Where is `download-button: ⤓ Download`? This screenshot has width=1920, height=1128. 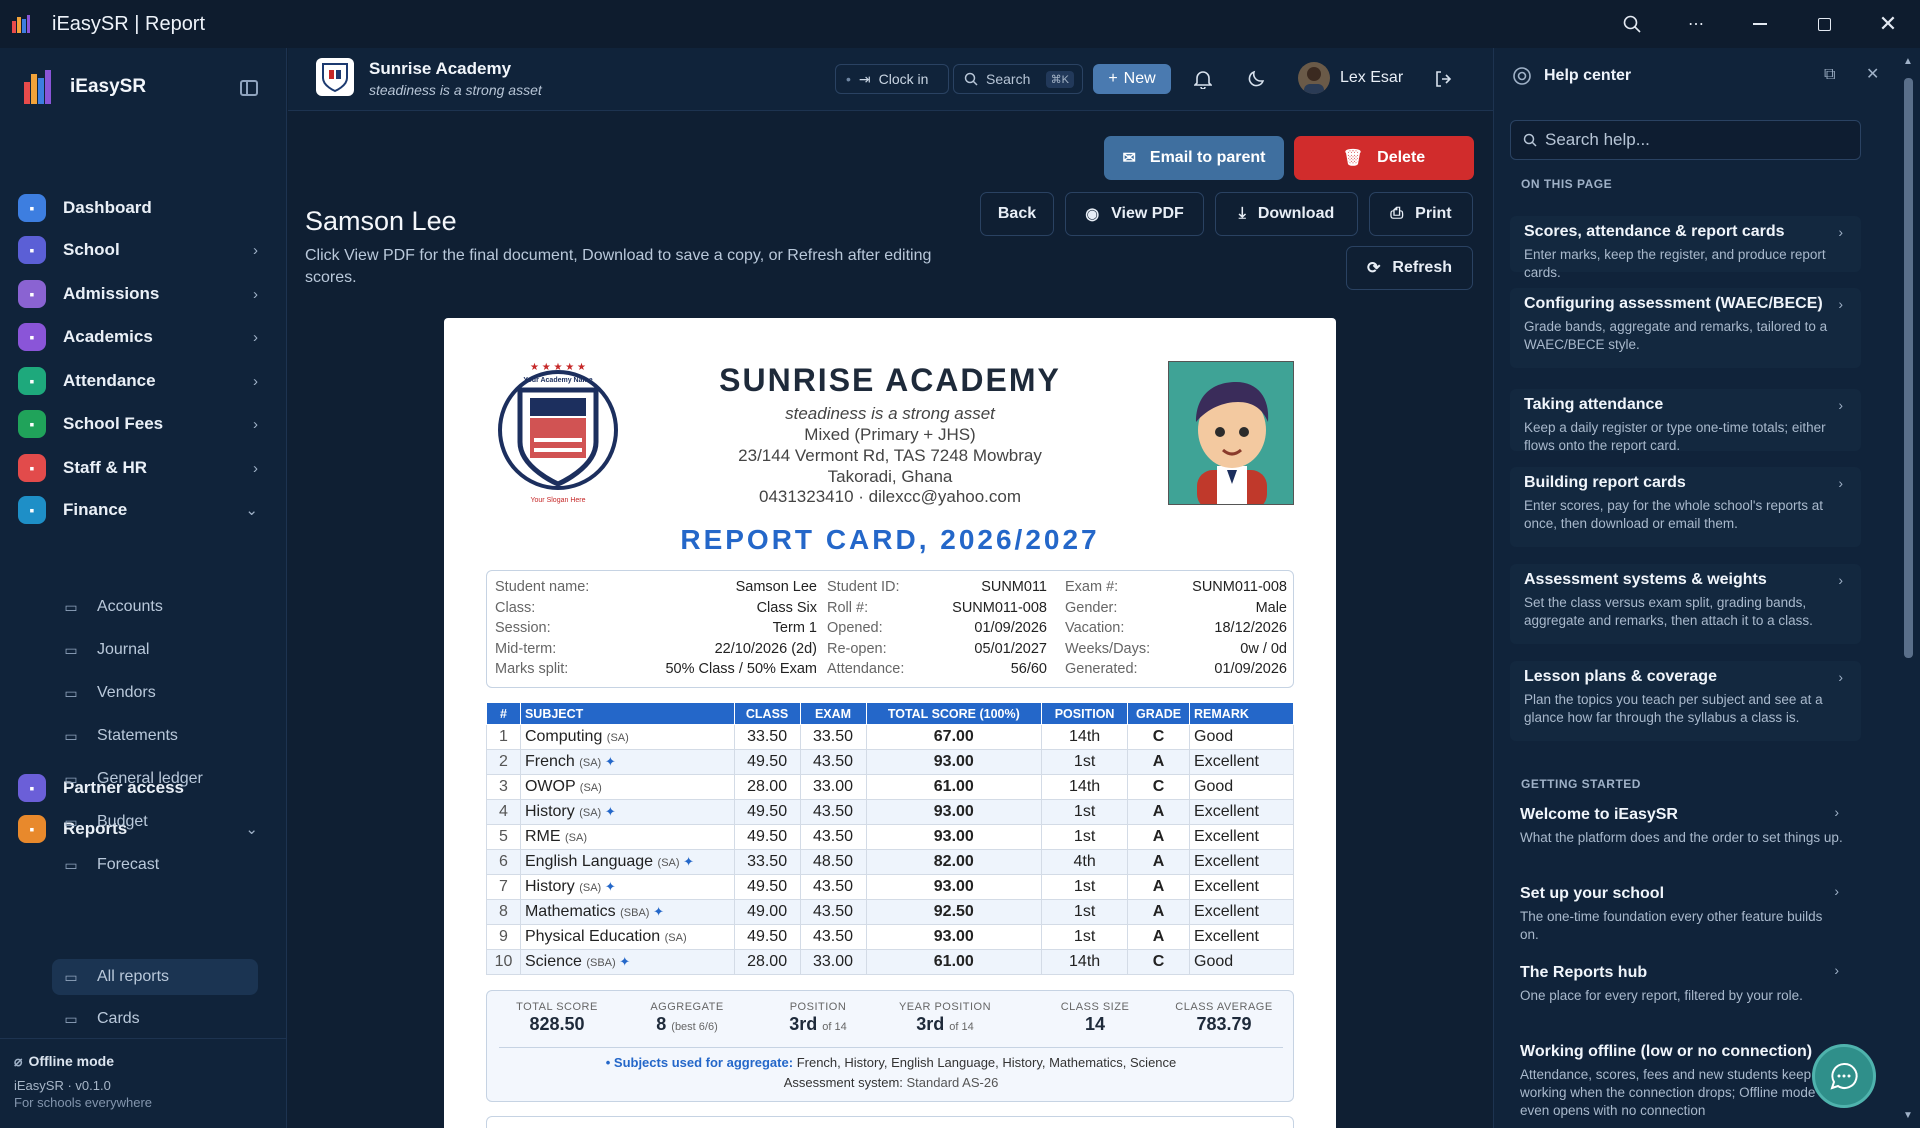 download-button: ⤓ Download is located at coordinates (1286, 214).